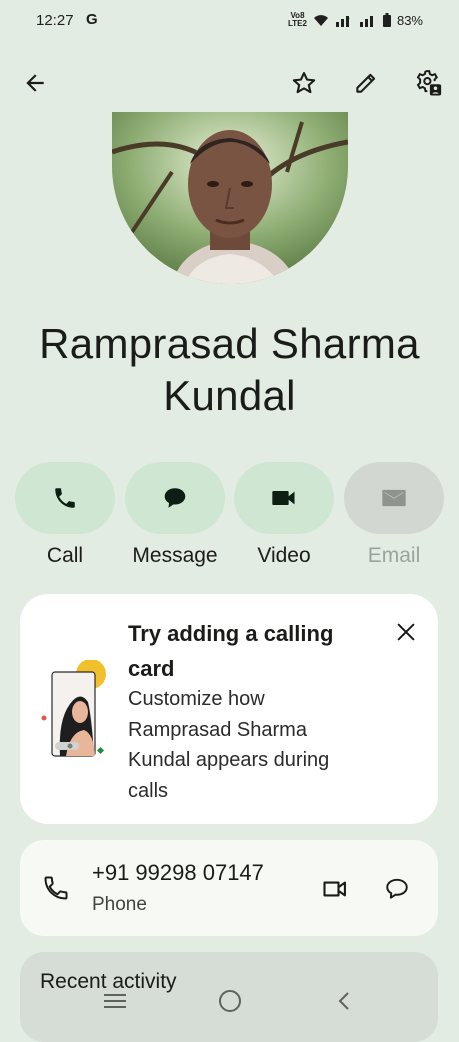 The height and width of the screenshot is (1042, 459). I want to click on email-button, so click(394, 498).